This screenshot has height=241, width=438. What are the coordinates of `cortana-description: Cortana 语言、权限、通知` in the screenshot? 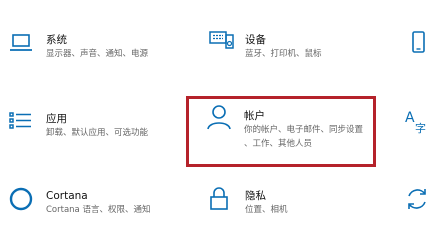 It's located at (98, 210).